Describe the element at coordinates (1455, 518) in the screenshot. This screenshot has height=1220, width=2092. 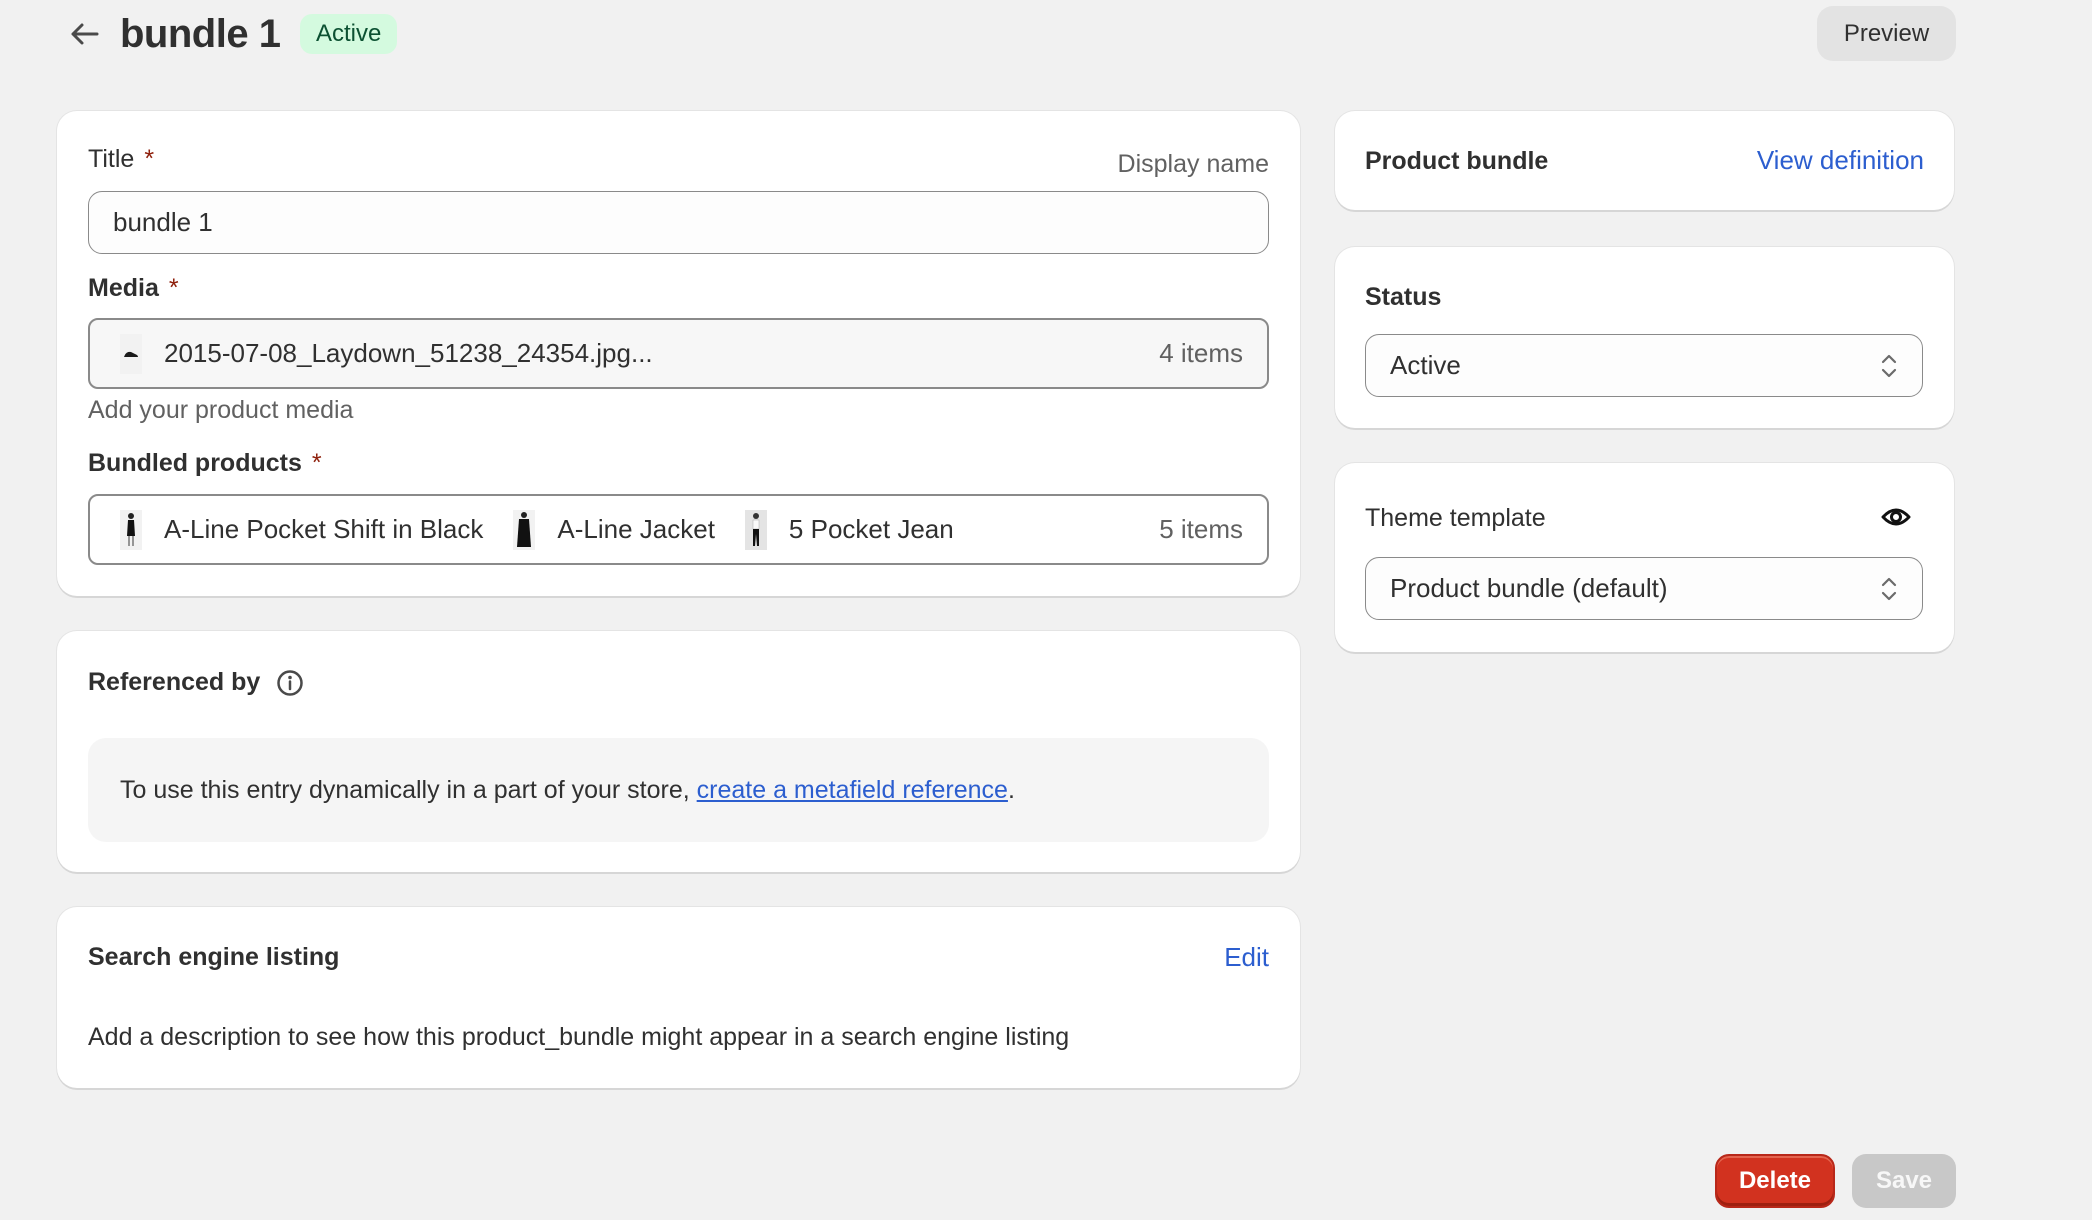
I see `theme-template-heading: Theme template` at that location.